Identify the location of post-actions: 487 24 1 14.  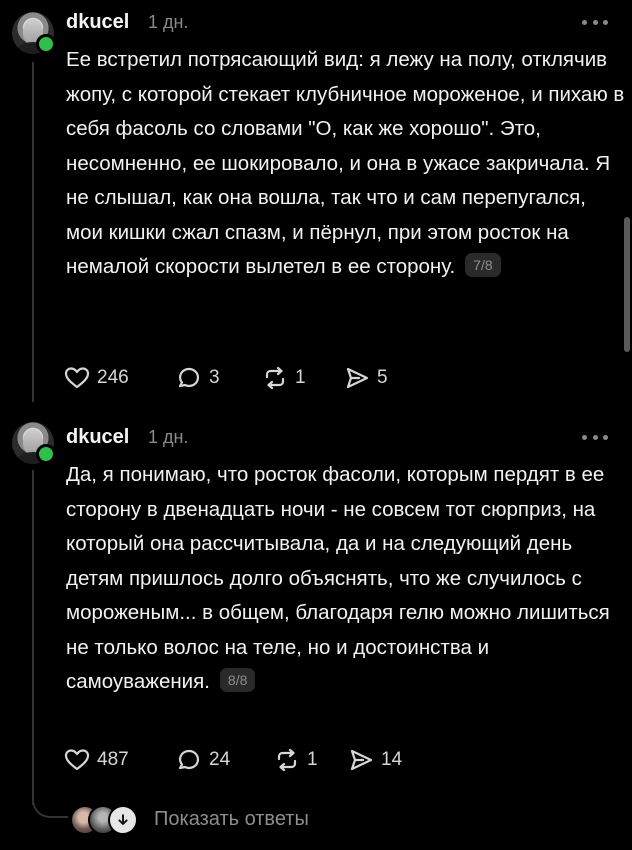
(274, 760).